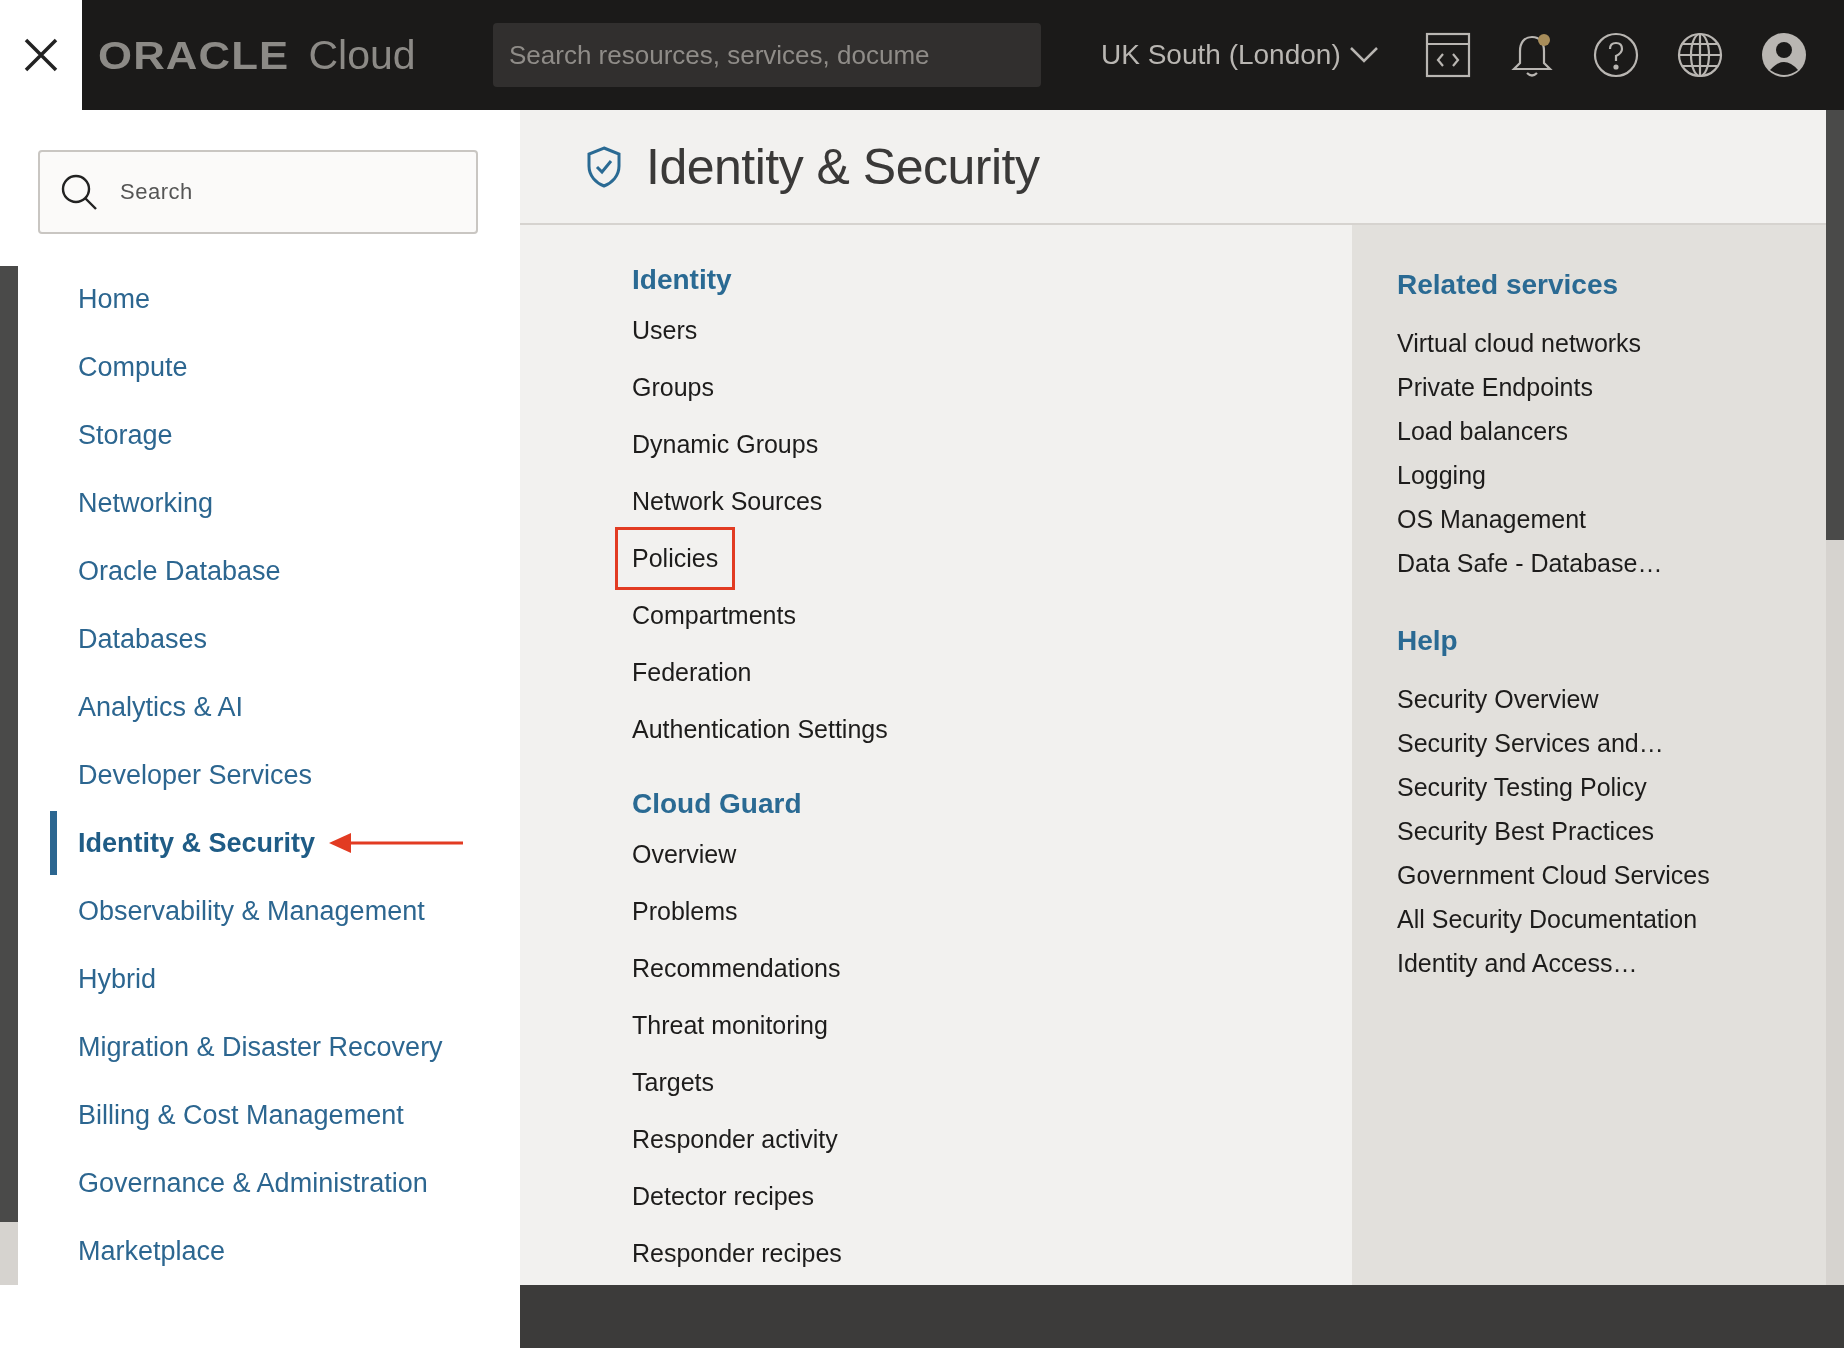  Describe the element at coordinates (692, 672) in the screenshot. I see `menu-link: Federation` at that location.